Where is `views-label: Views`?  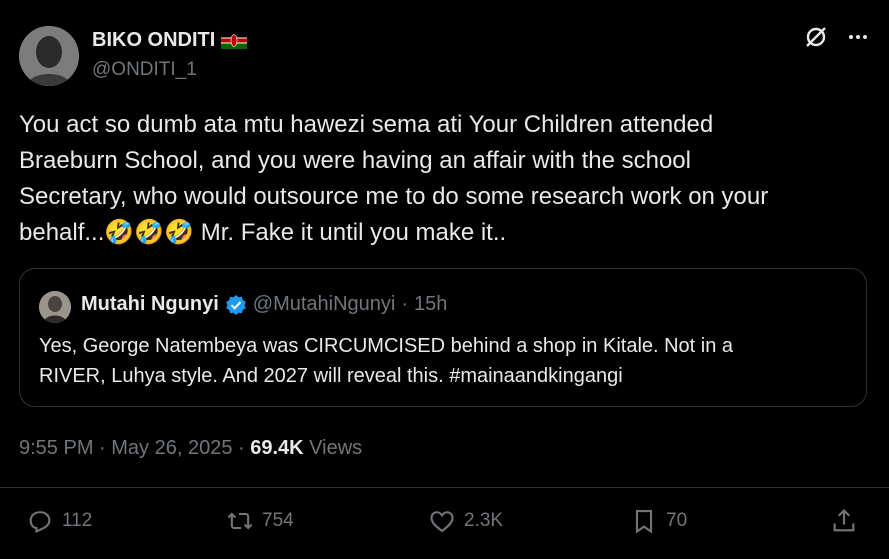
views-label: Views is located at coordinates (333, 448).